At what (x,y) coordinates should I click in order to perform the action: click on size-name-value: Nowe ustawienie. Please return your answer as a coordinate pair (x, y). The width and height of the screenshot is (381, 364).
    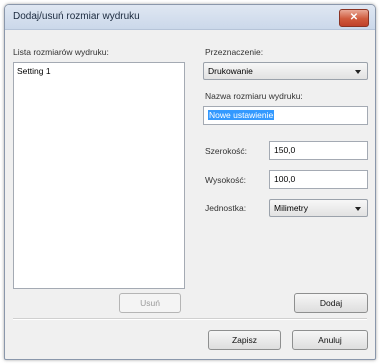
    Looking at the image, I should click on (241, 115).